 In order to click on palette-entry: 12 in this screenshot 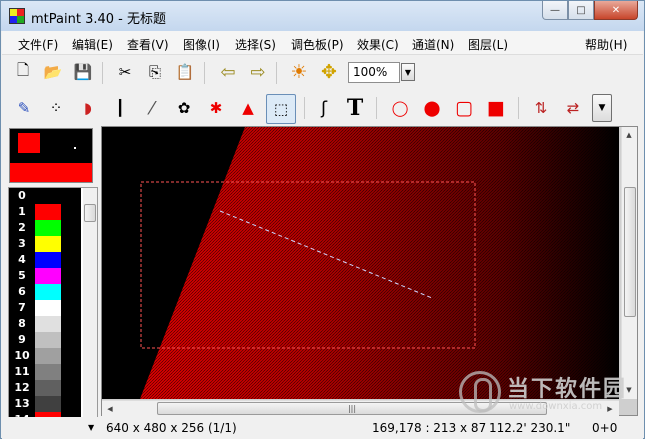, I will do `click(45, 388)`.